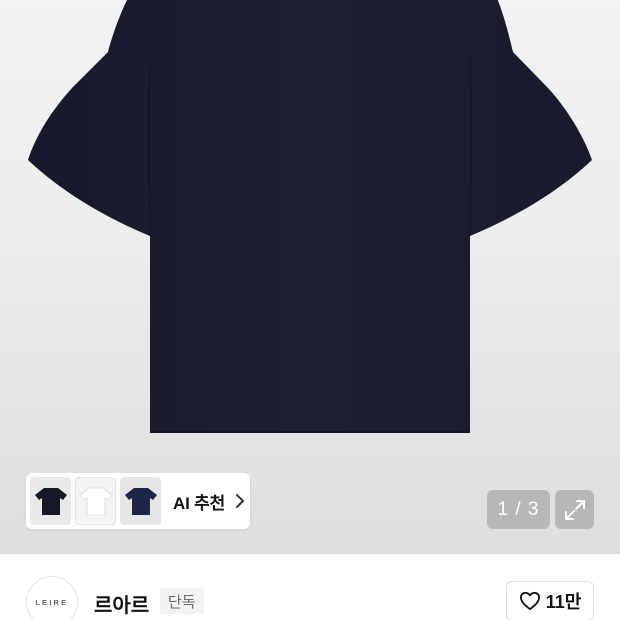 The width and height of the screenshot is (620, 620). I want to click on expand-image-button, so click(574, 509).